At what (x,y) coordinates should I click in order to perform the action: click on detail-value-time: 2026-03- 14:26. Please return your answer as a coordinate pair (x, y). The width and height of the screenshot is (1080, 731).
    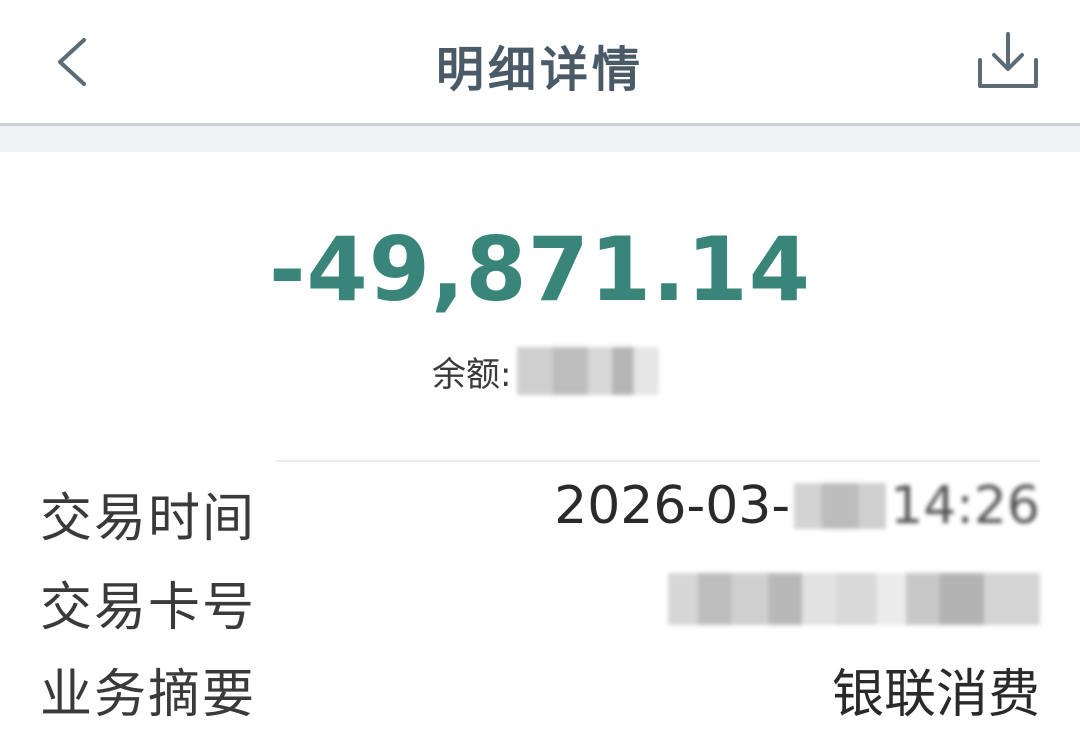
    Looking at the image, I should click on (797, 506).